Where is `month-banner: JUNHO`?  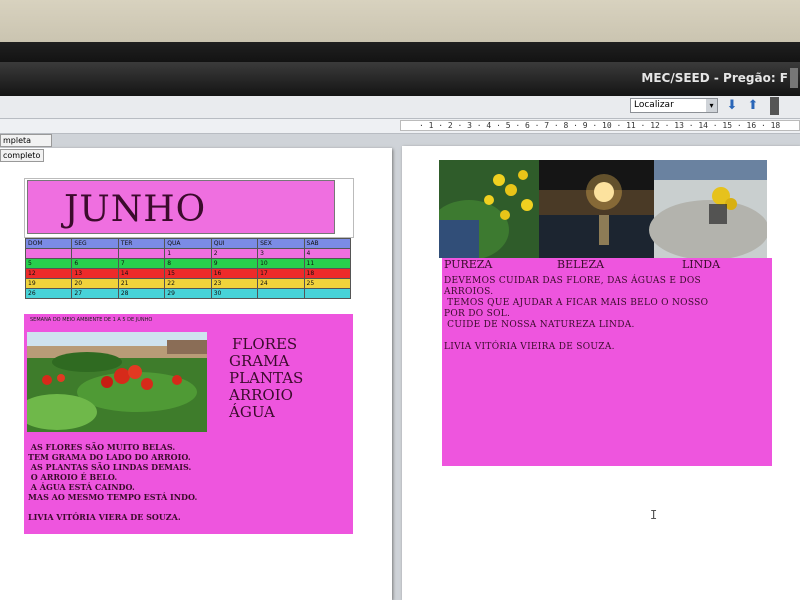
month-banner: JUNHO is located at coordinates (181, 207).